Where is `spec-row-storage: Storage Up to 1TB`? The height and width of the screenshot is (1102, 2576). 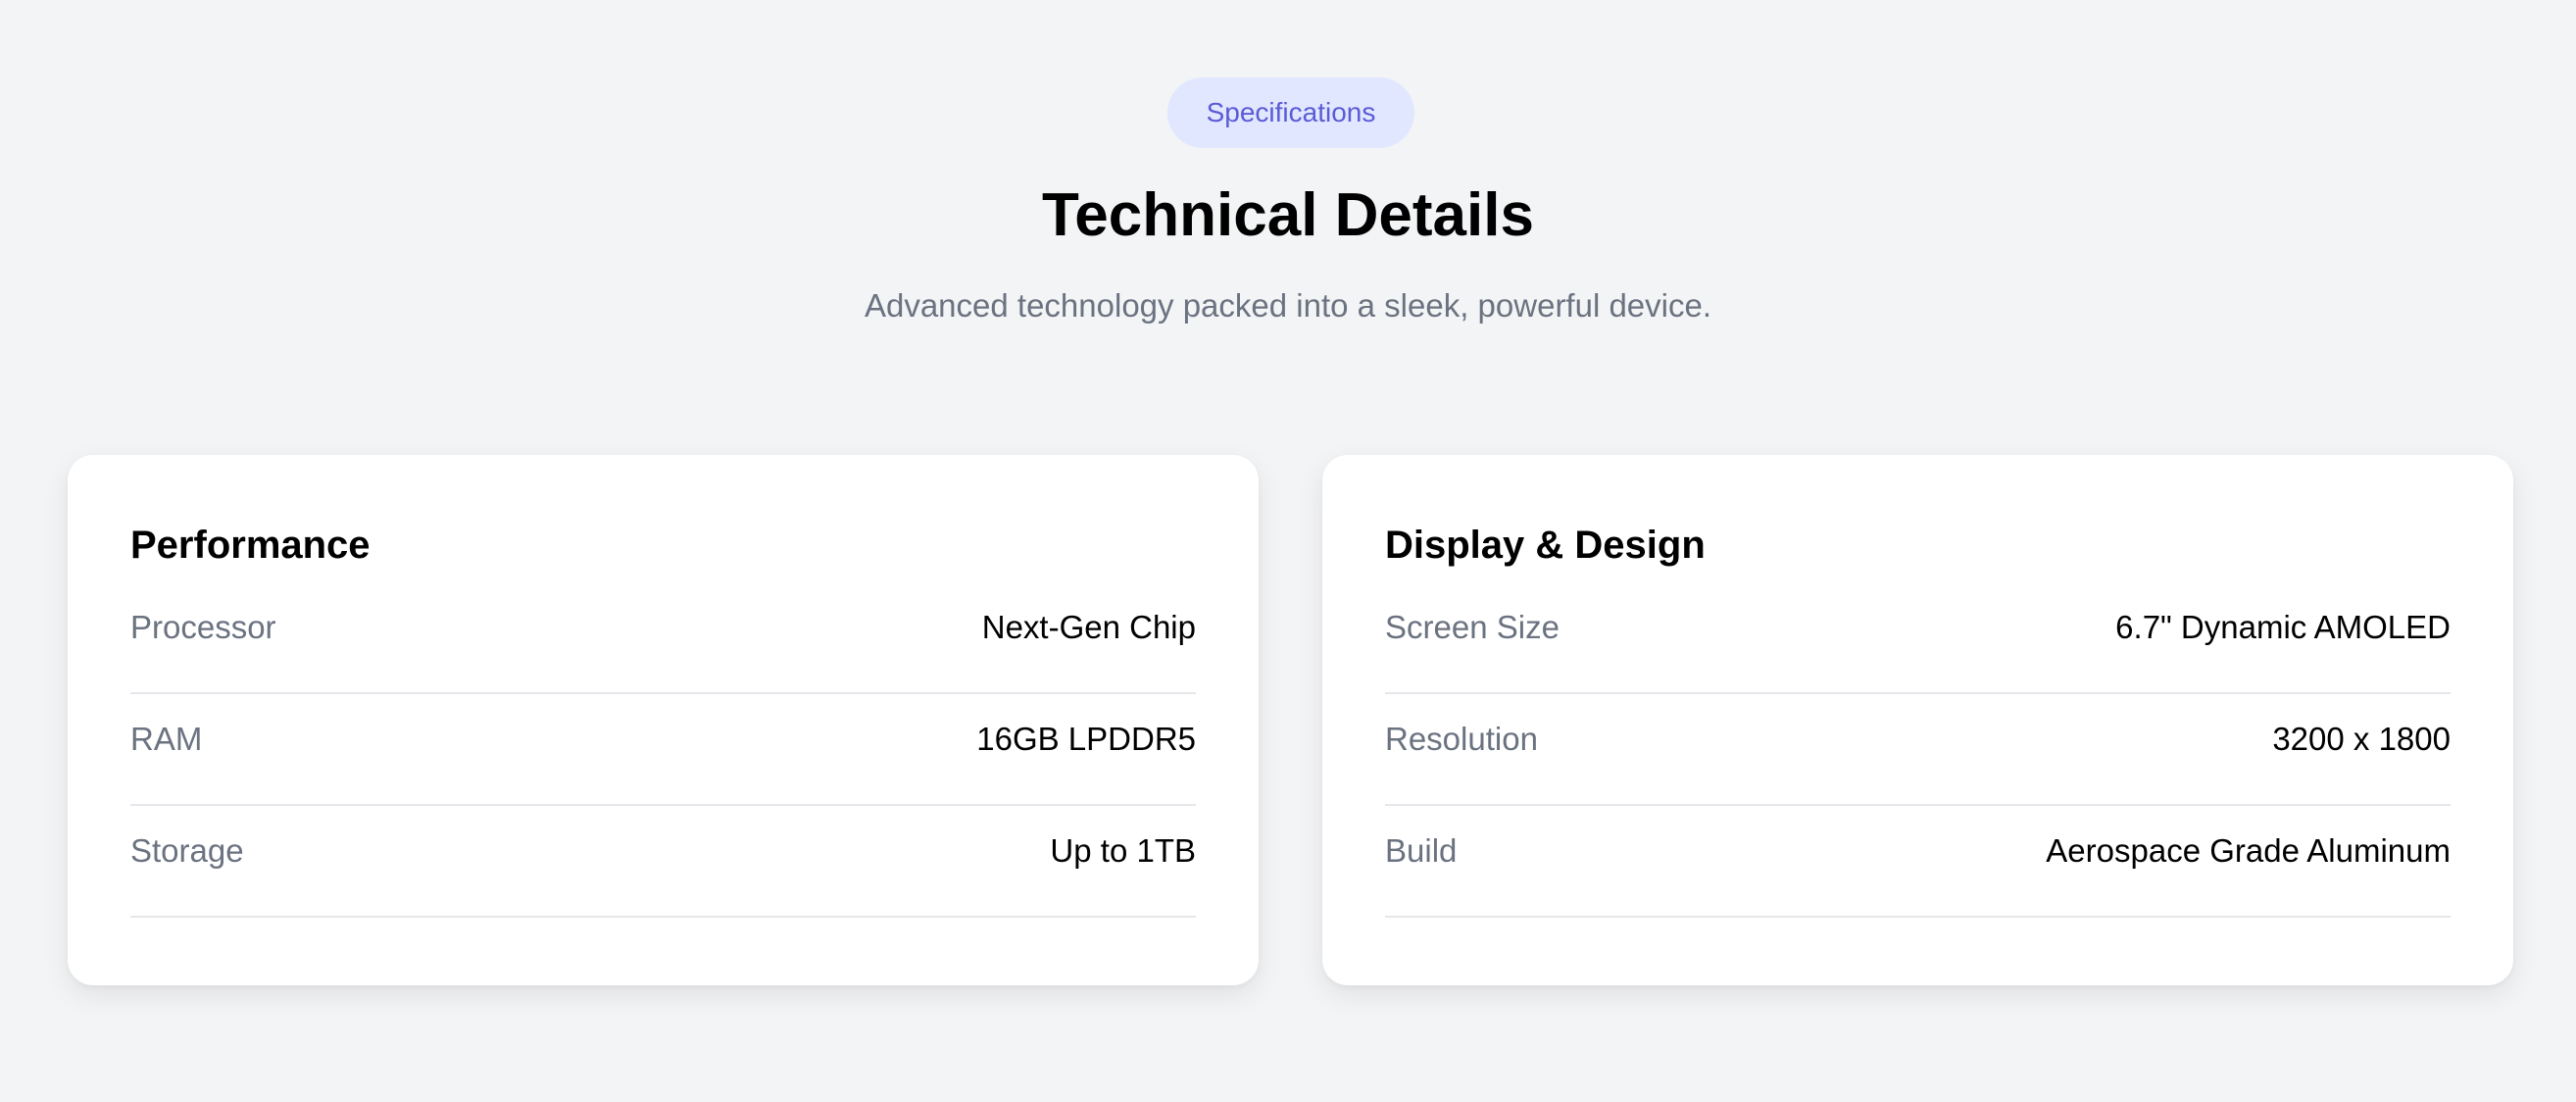 spec-row-storage: Storage Up to 1TB is located at coordinates (663, 862).